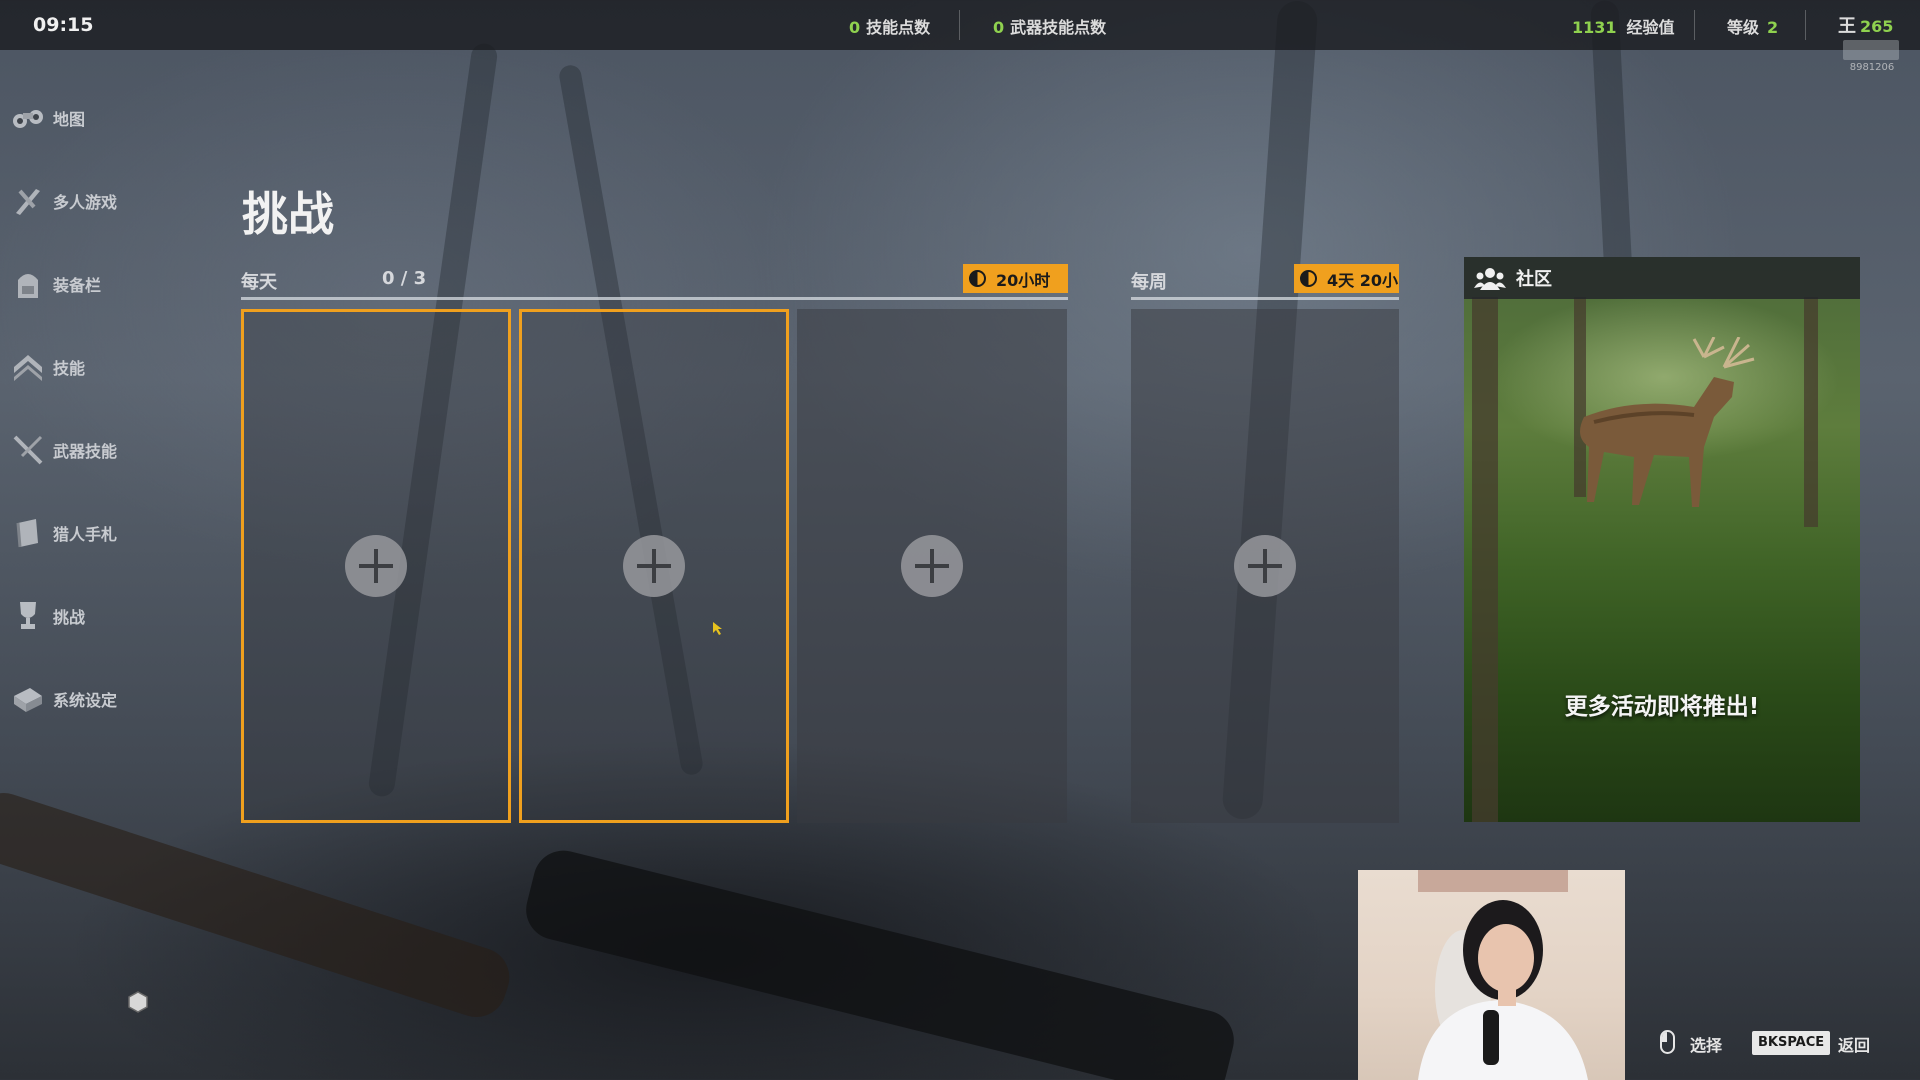 This screenshot has height=1080, width=1920. Describe the element at coordinates (1706, 1044) in the screenshot. I see `select-hint: 选择` at that location.